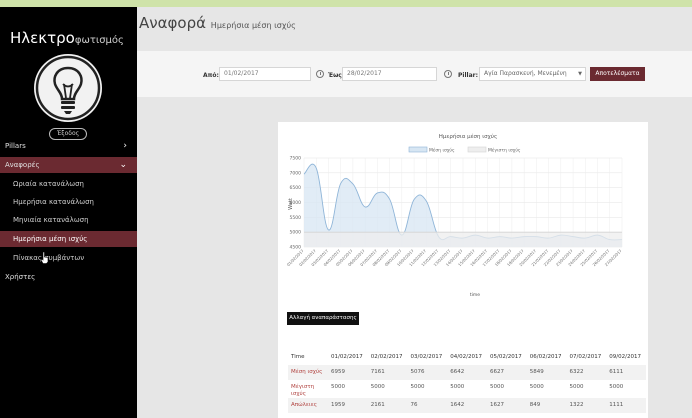  Describe the element at coordinates (253, 25) in the screenshot. I see `page-subtitle: Ημερήσια μέση ισχύς` at that location.